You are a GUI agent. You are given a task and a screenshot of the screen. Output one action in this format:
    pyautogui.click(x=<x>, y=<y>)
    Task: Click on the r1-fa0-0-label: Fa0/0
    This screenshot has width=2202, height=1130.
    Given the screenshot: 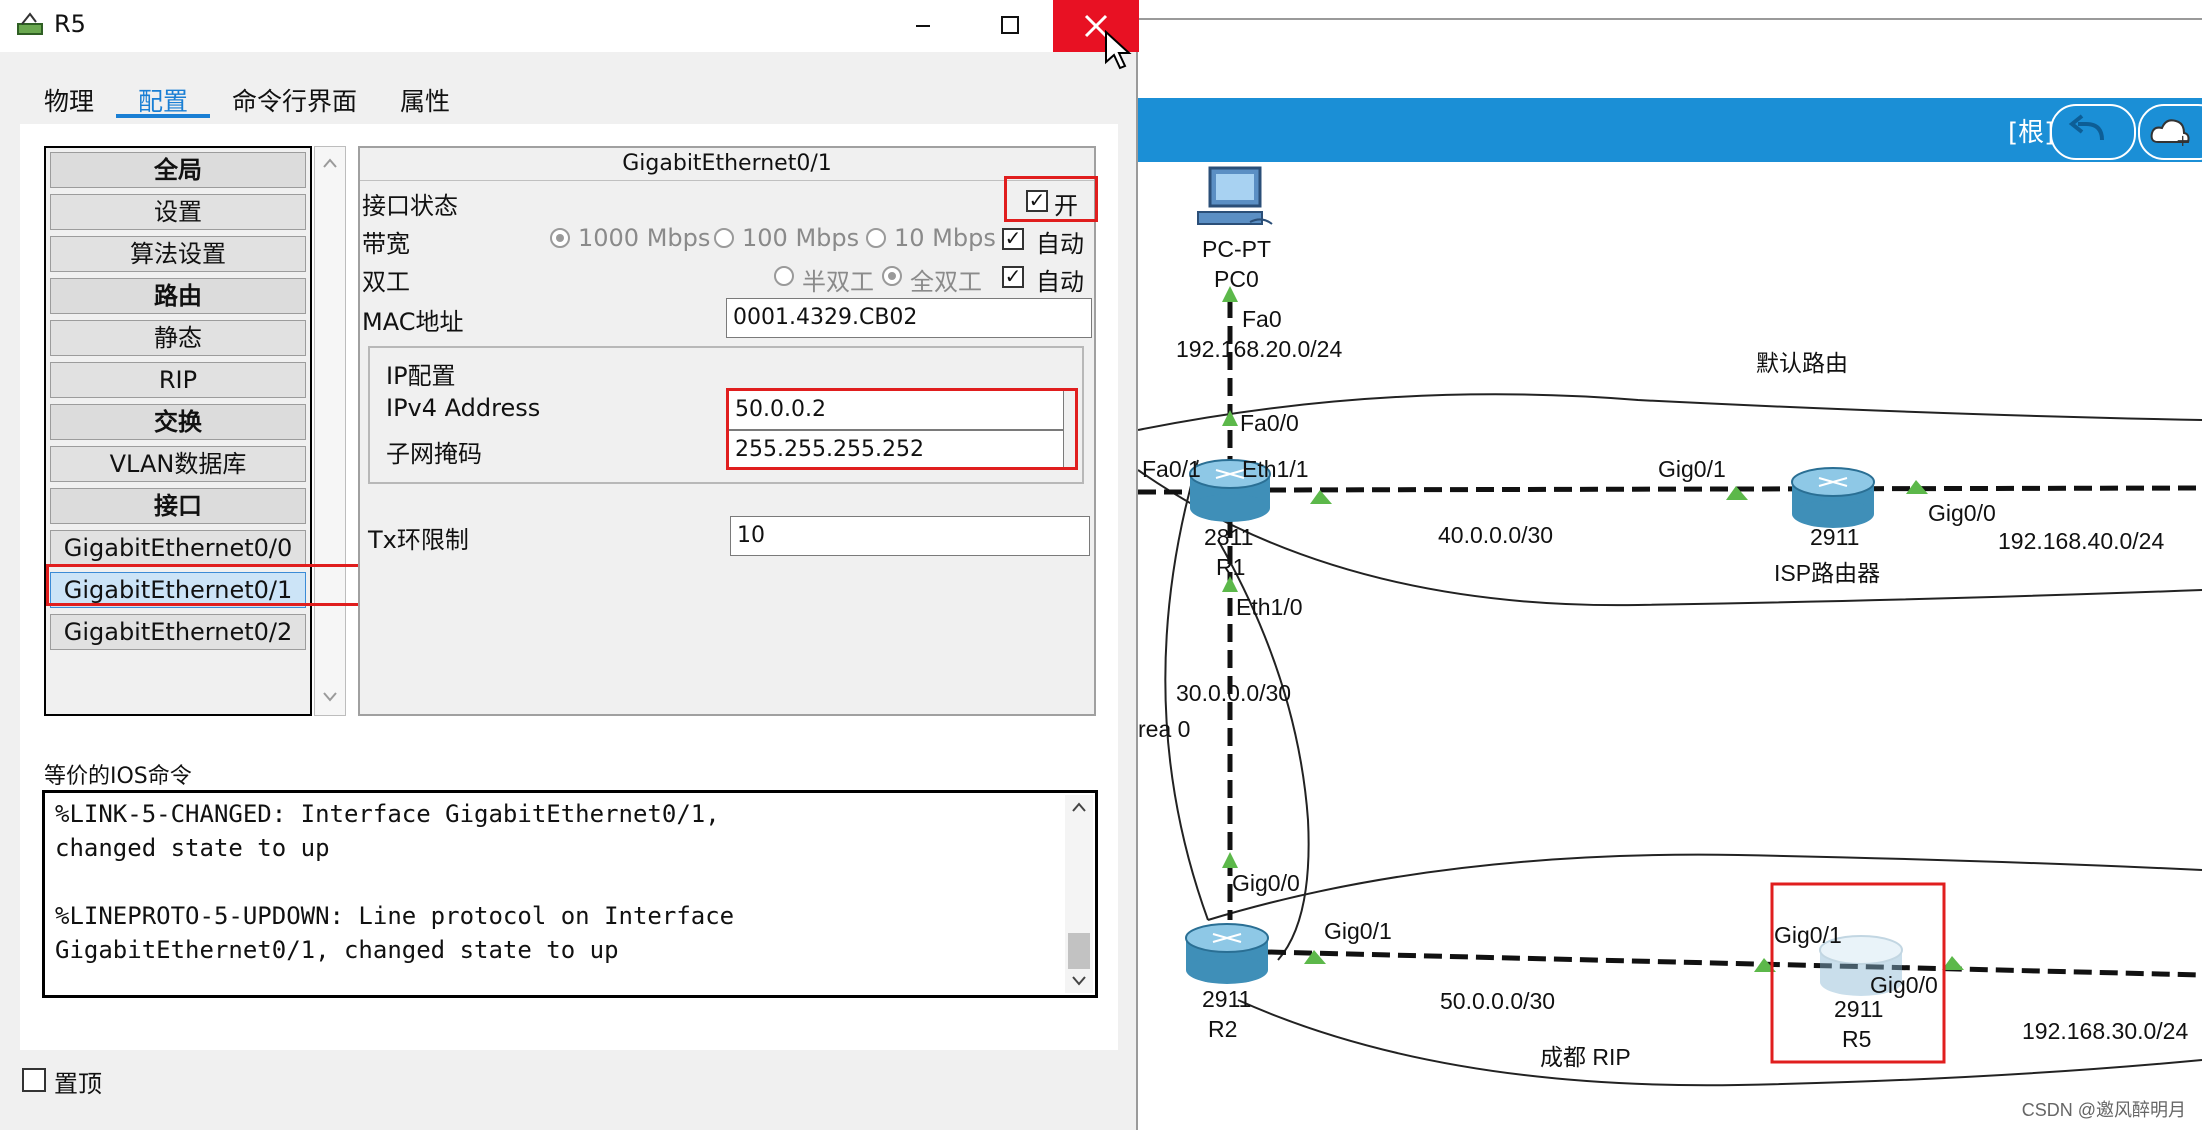 What is the action you would take?
    pyautogui.click(x=1269, y=423)
    